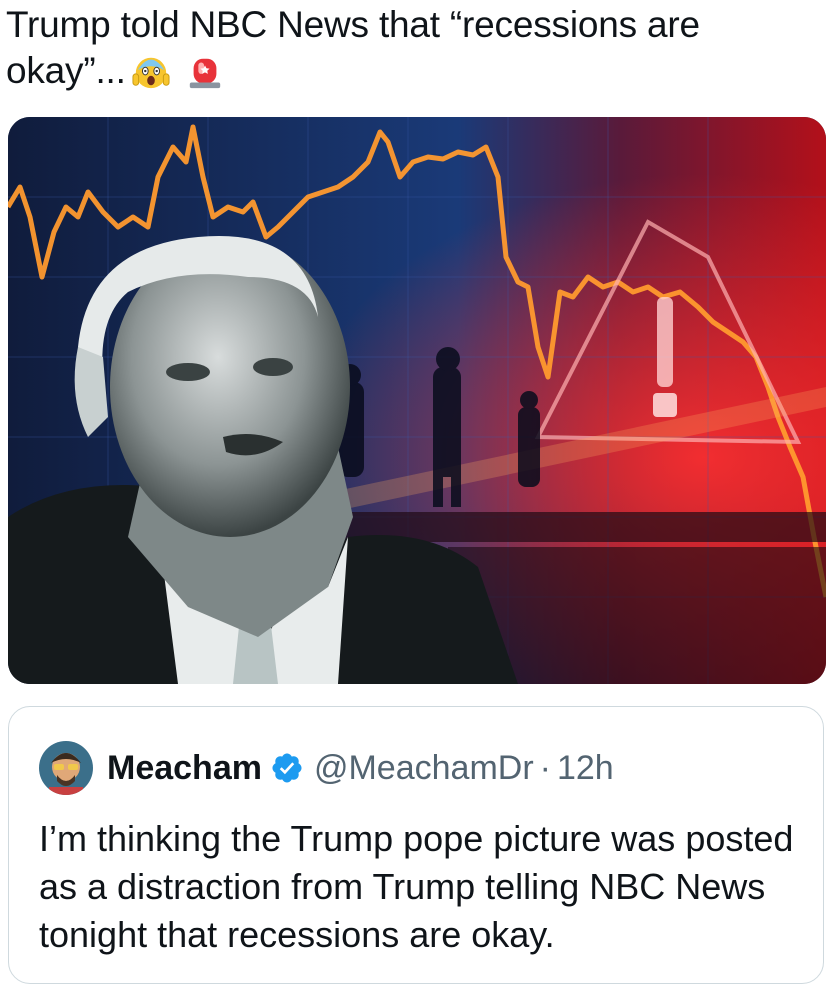 Image resolution: width=835 pixels, height=1000 pixels. Describe the element at coordinates (287, 768) in the screenshot. I see `verified-badge-icon` at that location.